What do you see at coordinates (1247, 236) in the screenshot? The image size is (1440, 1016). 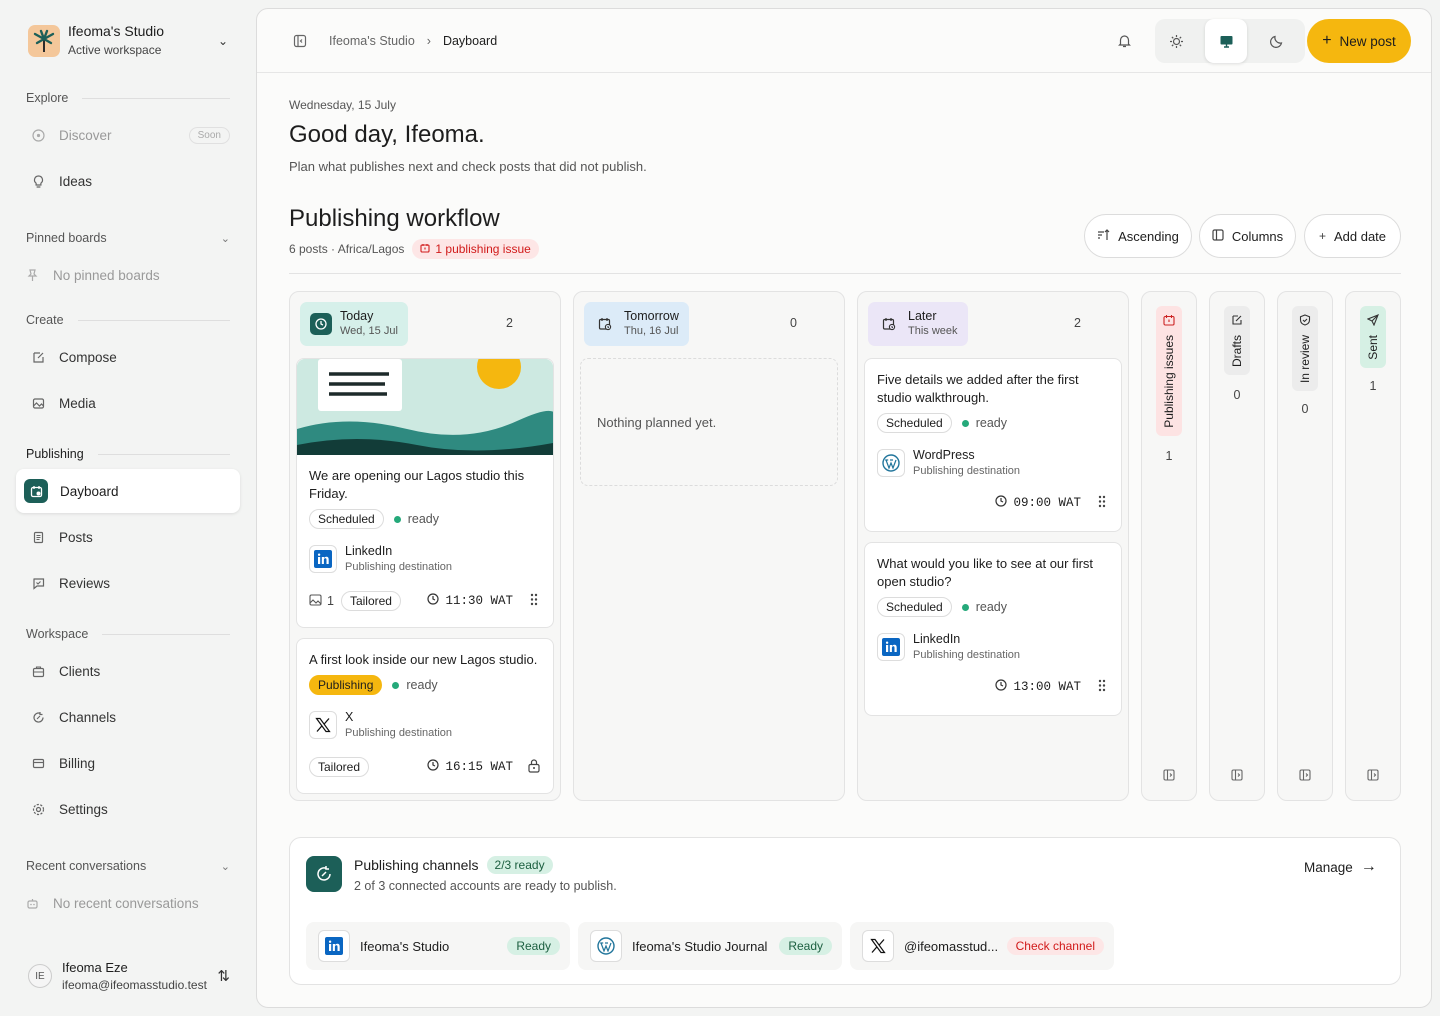 I see `columns-button: Columns` at bounding box center [1247, 236].